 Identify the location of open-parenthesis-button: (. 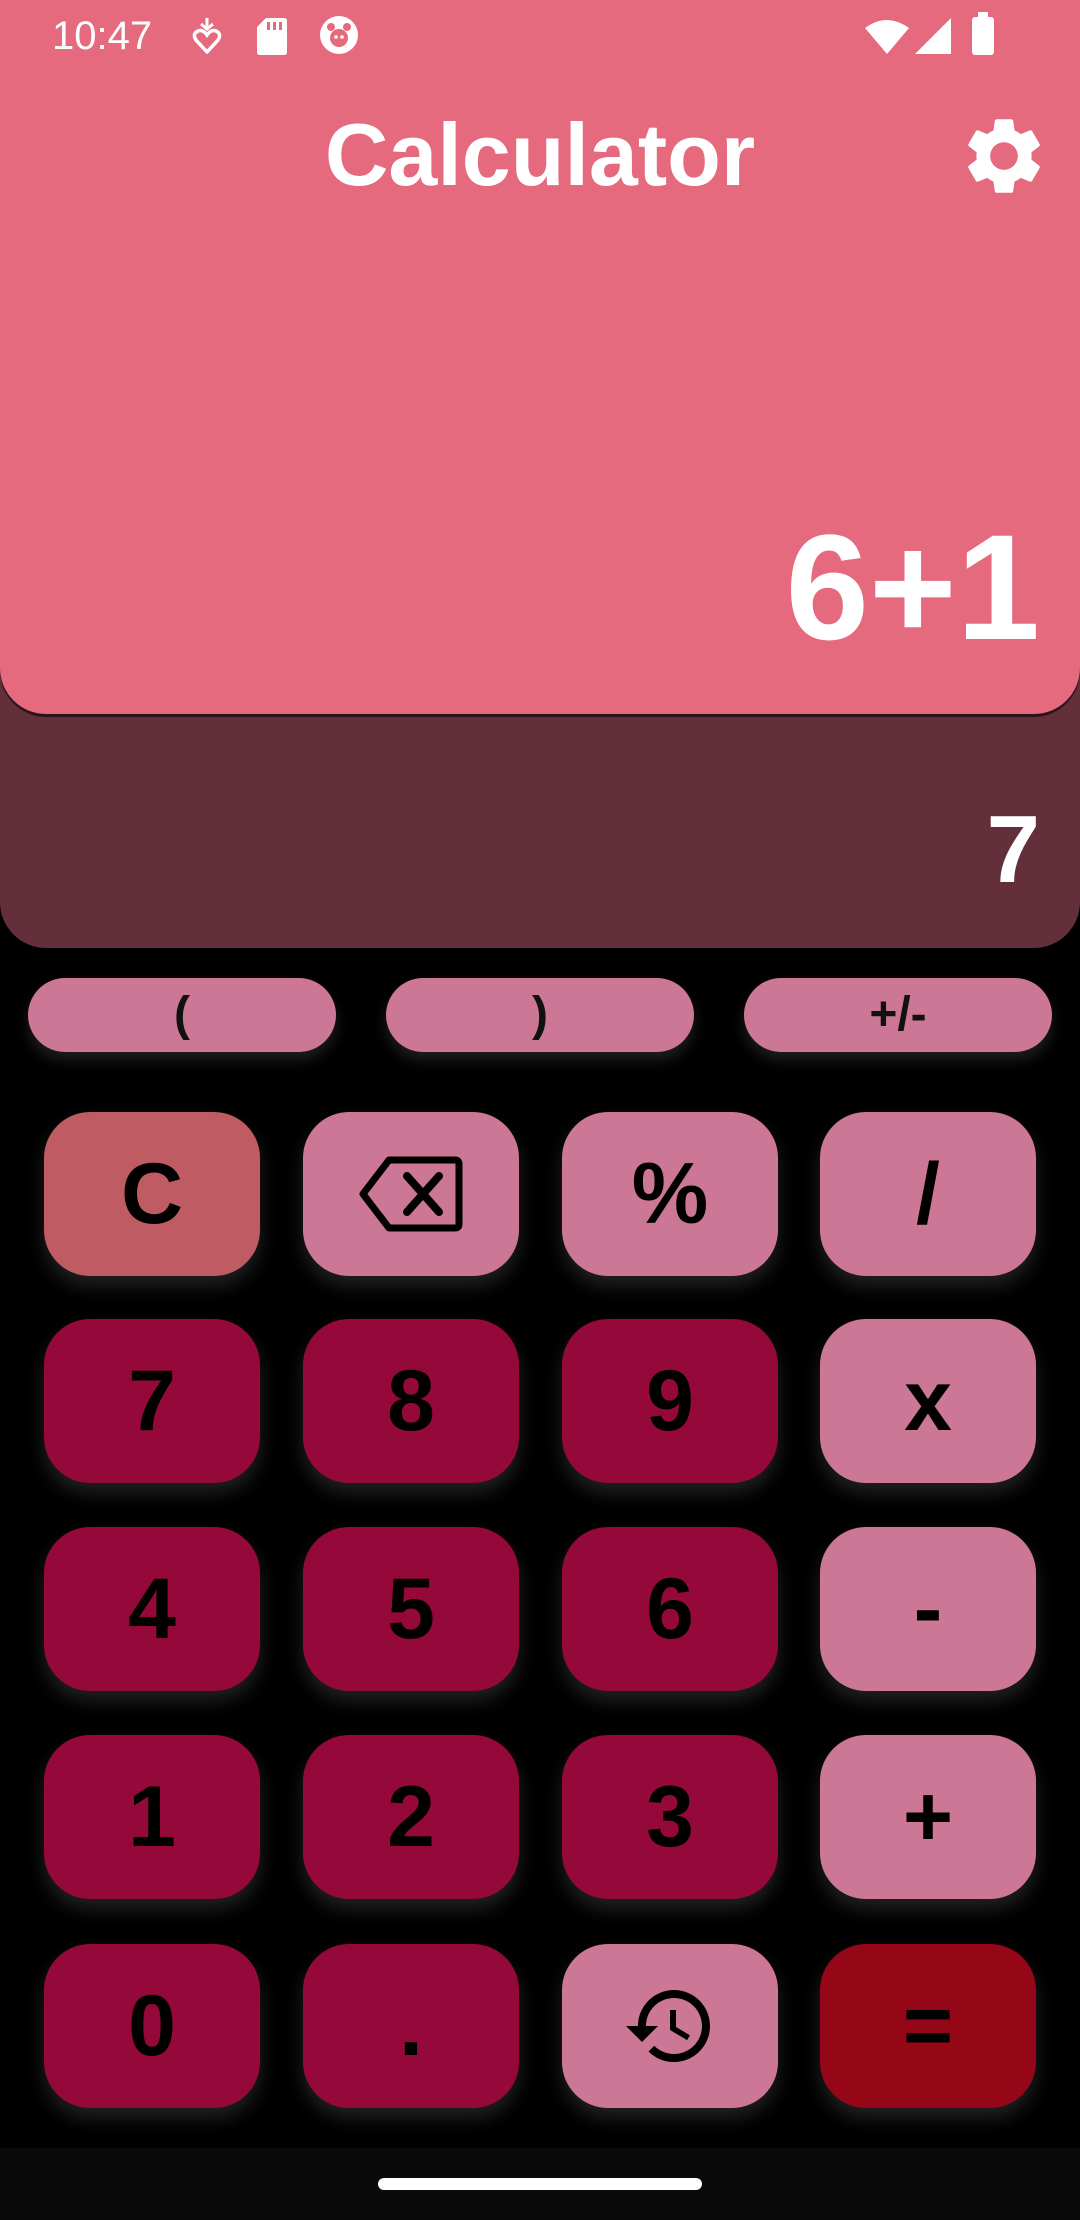
(182, 1015).